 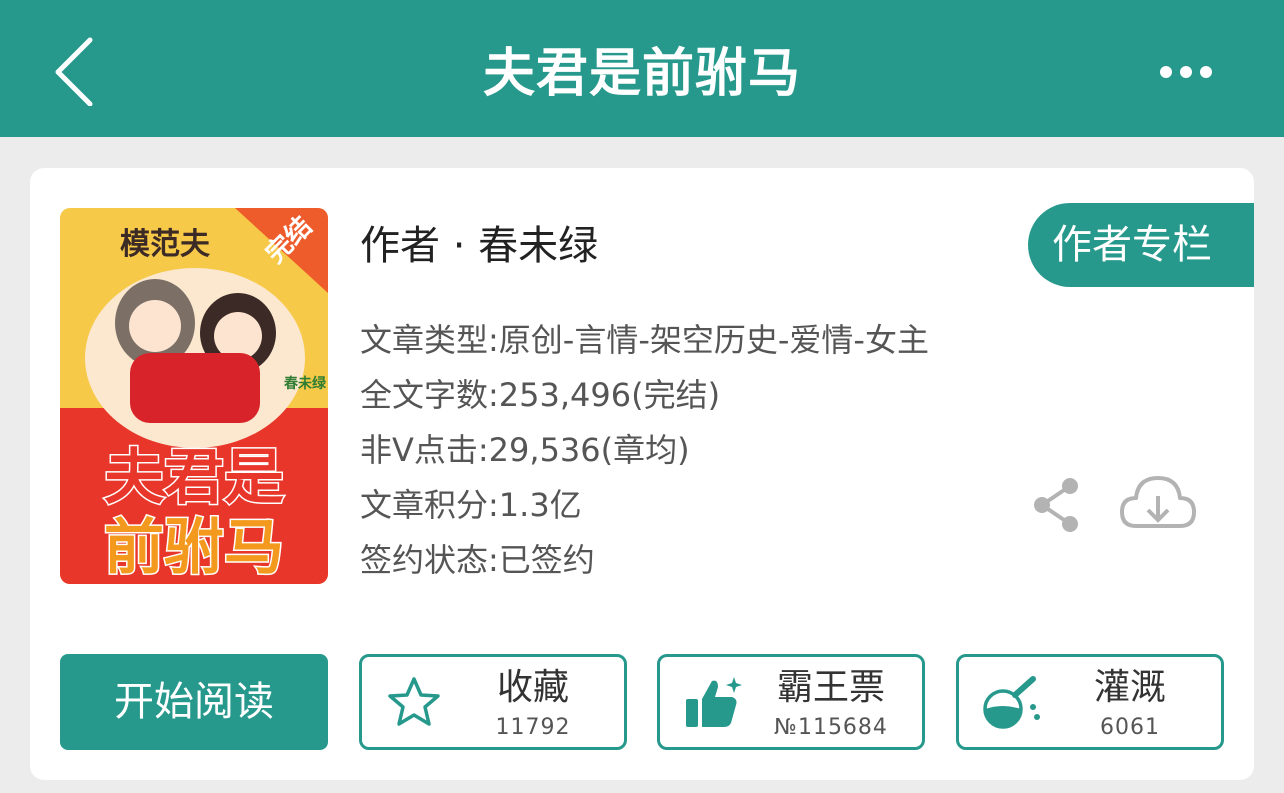 What do you see at coordinates (194, 702) in the screenshot?
I see `start-reading-button: 开始阅读` at bounding box center [194, 702].